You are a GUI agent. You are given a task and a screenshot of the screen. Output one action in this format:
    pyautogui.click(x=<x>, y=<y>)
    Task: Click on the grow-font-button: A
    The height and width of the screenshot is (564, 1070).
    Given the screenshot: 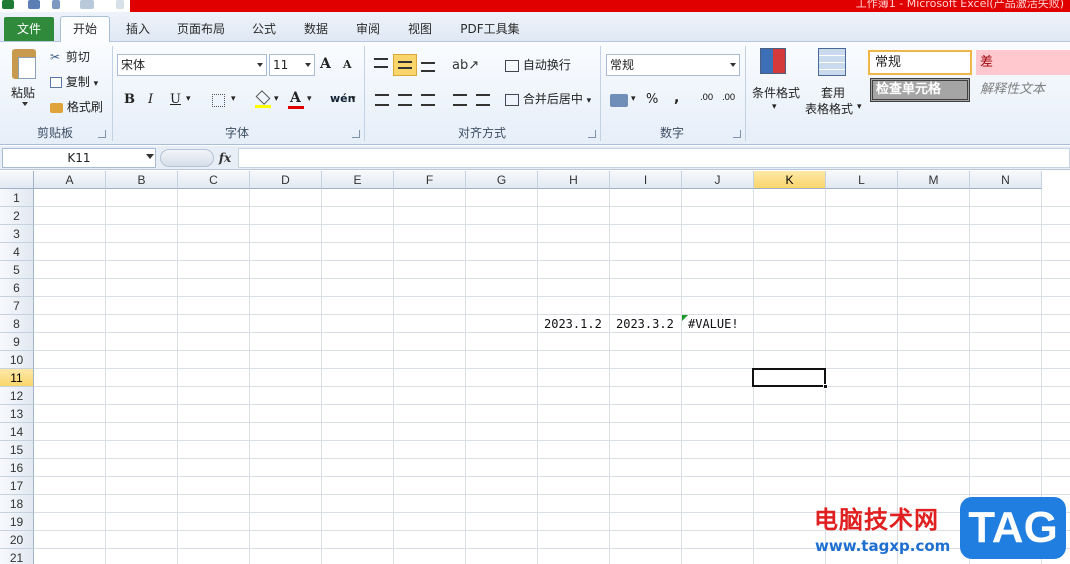 What is the action you would take?
    pyautogui.click(x=325, y=64)
    